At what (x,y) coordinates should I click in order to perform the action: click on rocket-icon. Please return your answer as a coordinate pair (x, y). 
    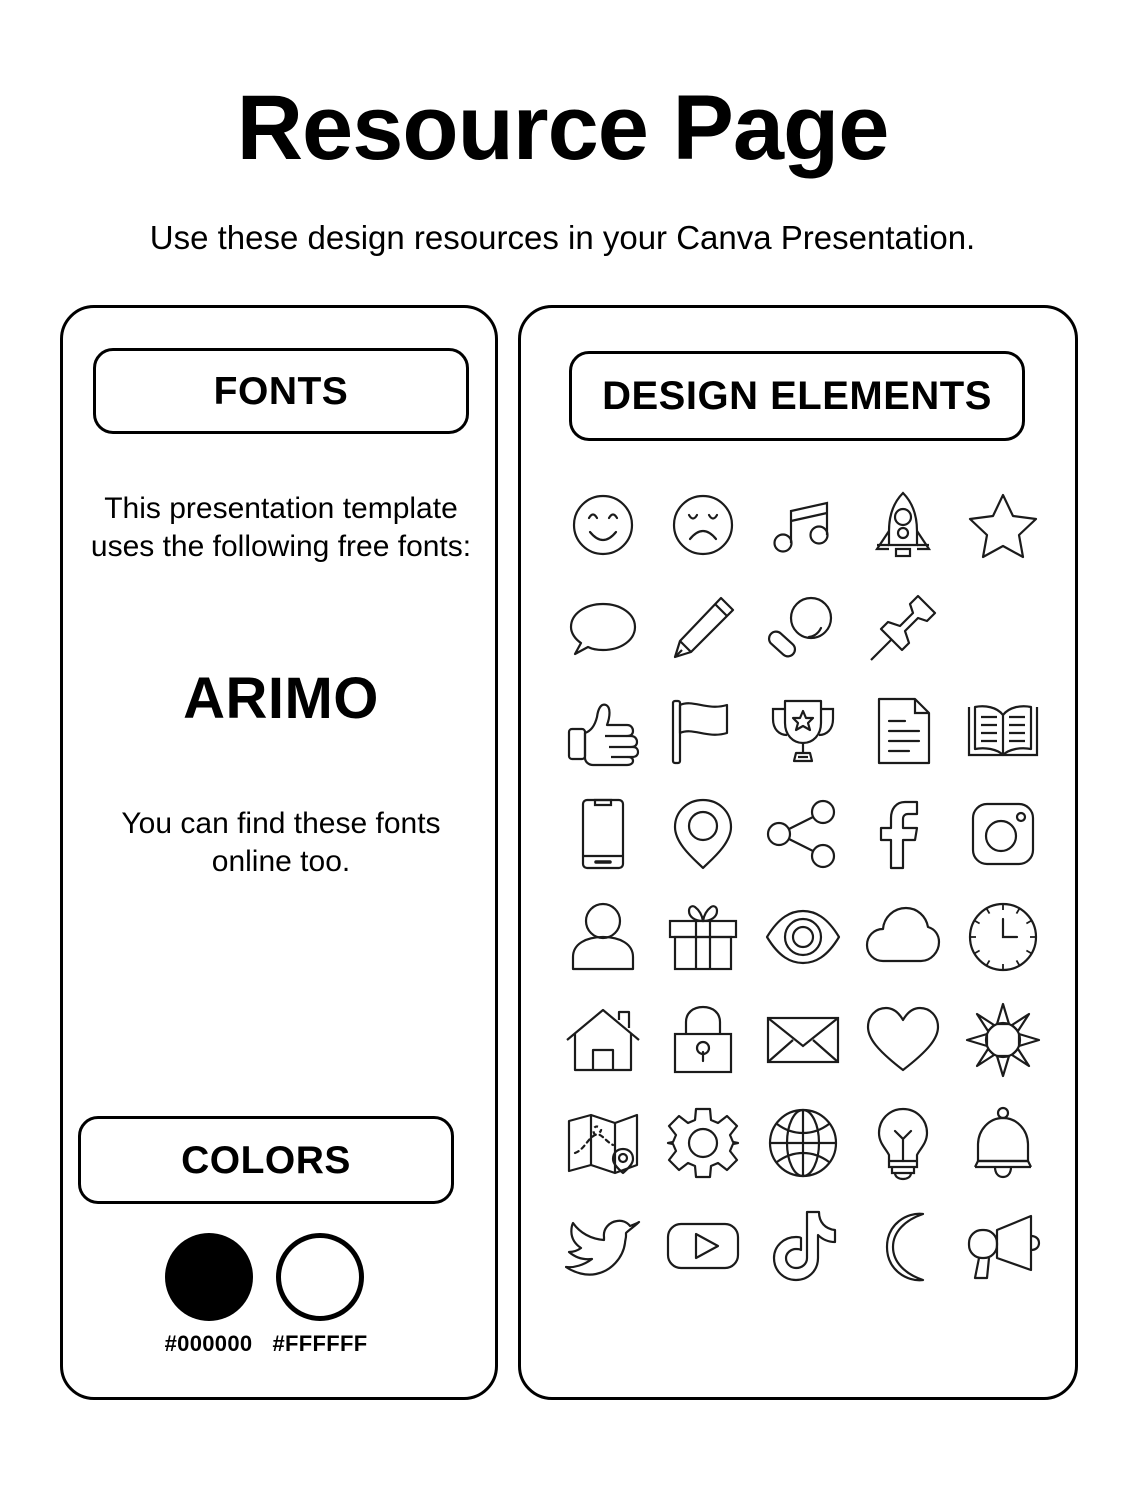
    Looking at the image, I should click on (903, 525).